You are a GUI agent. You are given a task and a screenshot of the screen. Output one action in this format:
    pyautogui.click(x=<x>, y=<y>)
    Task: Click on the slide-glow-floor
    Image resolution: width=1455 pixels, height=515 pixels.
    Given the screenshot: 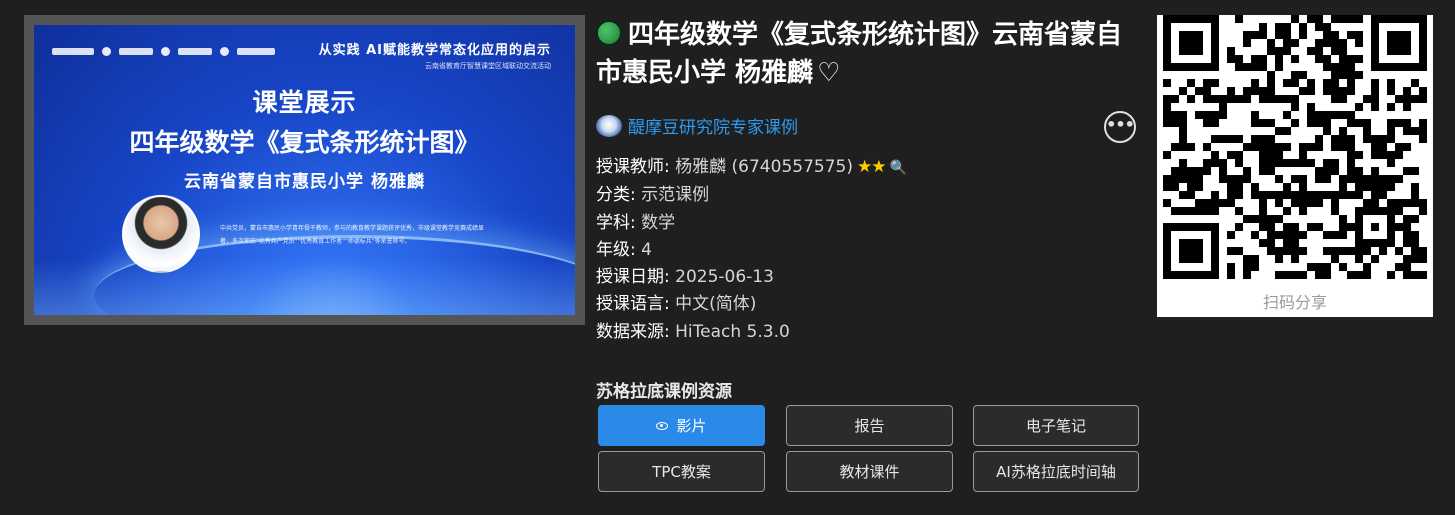 What is the action you would take?
    pyautogui.click(x=304, y=287)
    